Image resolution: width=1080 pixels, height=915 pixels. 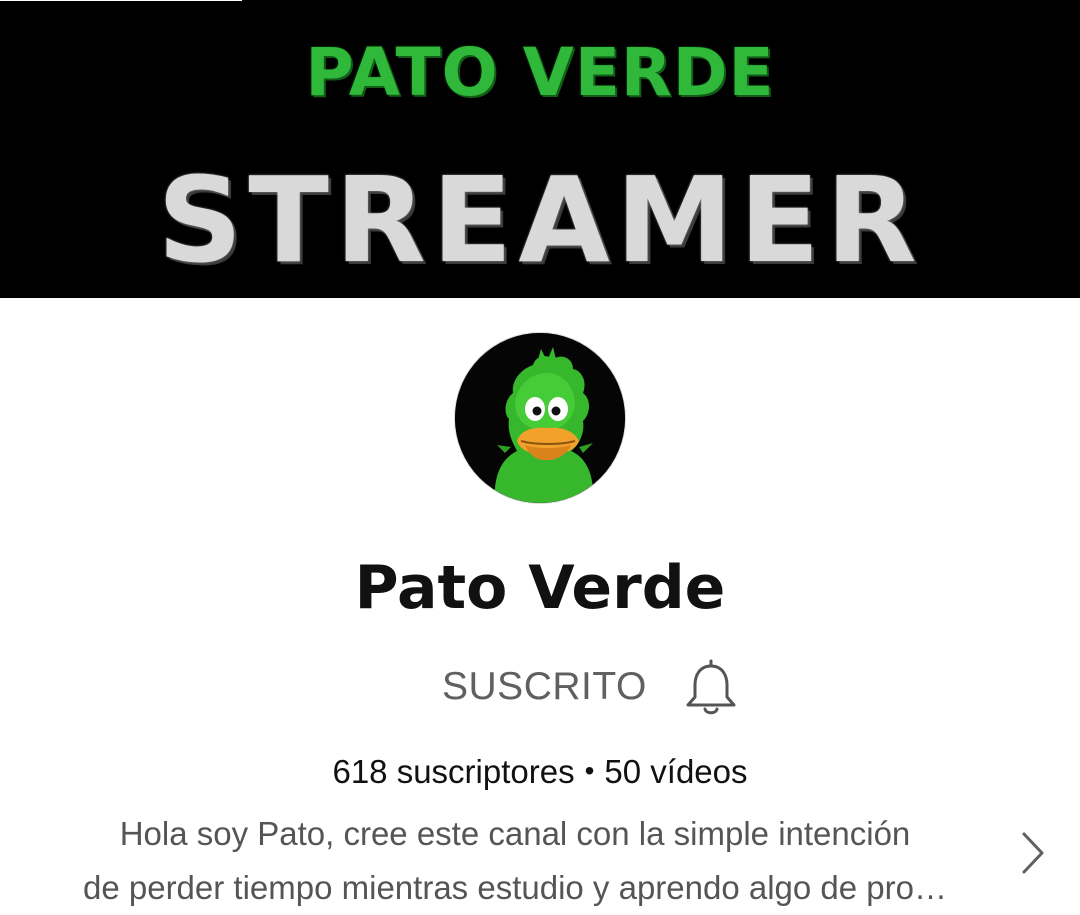 I want to click on bell-icon, so click(x=711, y=687).